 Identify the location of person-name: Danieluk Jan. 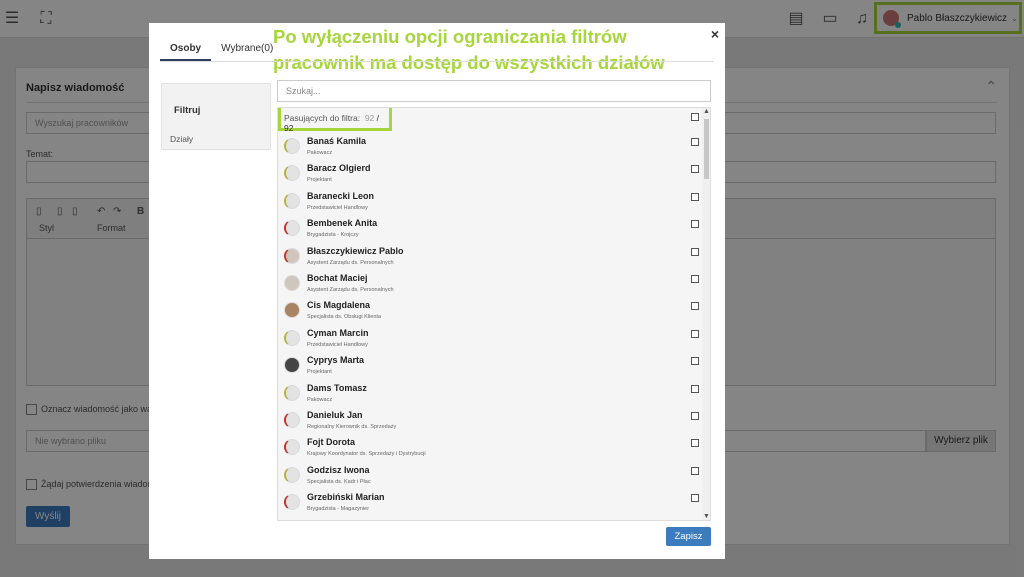
(335, 415).